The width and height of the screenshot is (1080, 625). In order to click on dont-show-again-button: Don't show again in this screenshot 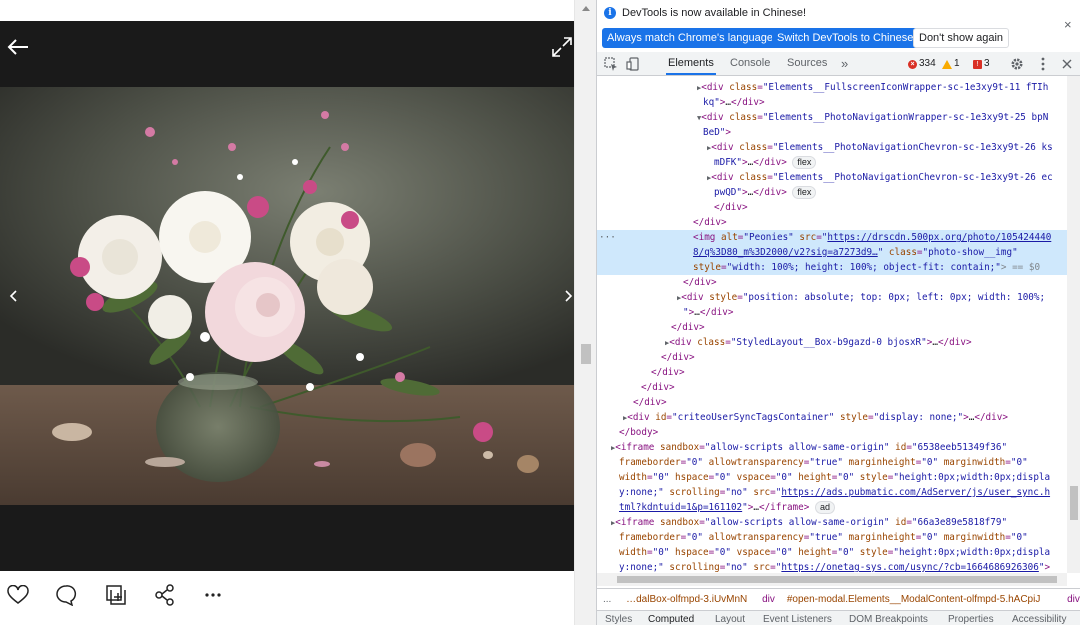, I will do `click(961, 38)`.